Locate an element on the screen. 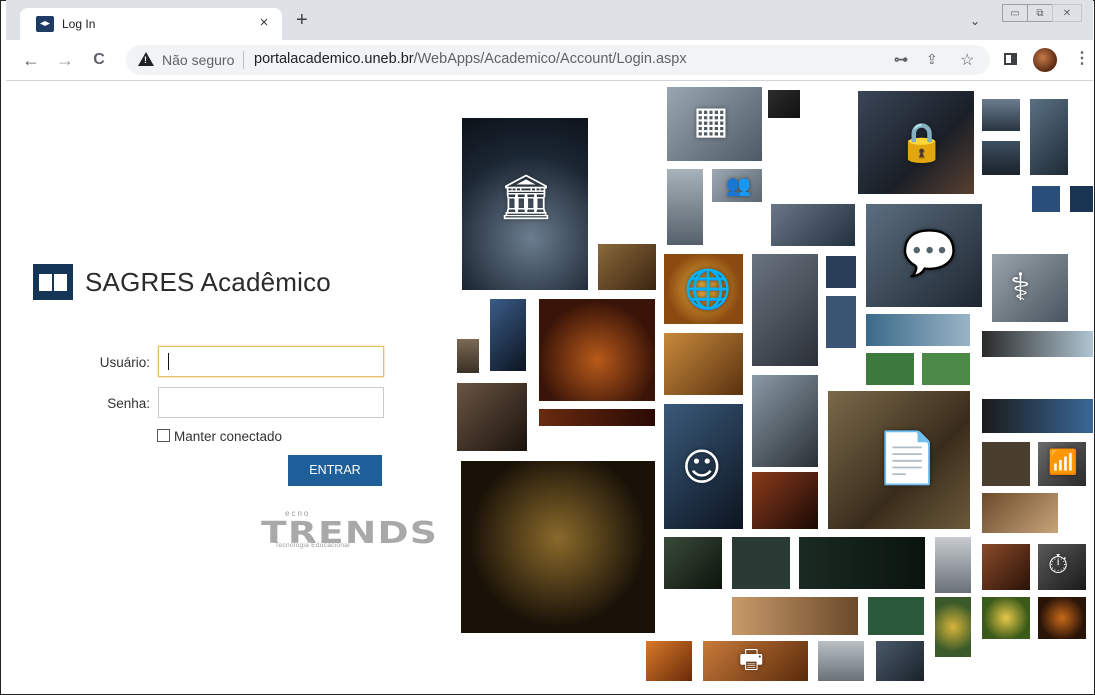 The width and height of the screenshot is (1095, 695). warning-icon is located at coordinates (146, 59).